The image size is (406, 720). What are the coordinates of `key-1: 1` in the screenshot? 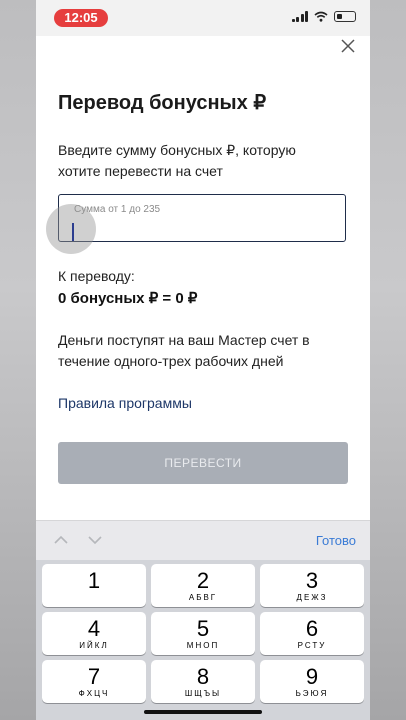 It's located at (94, 585).